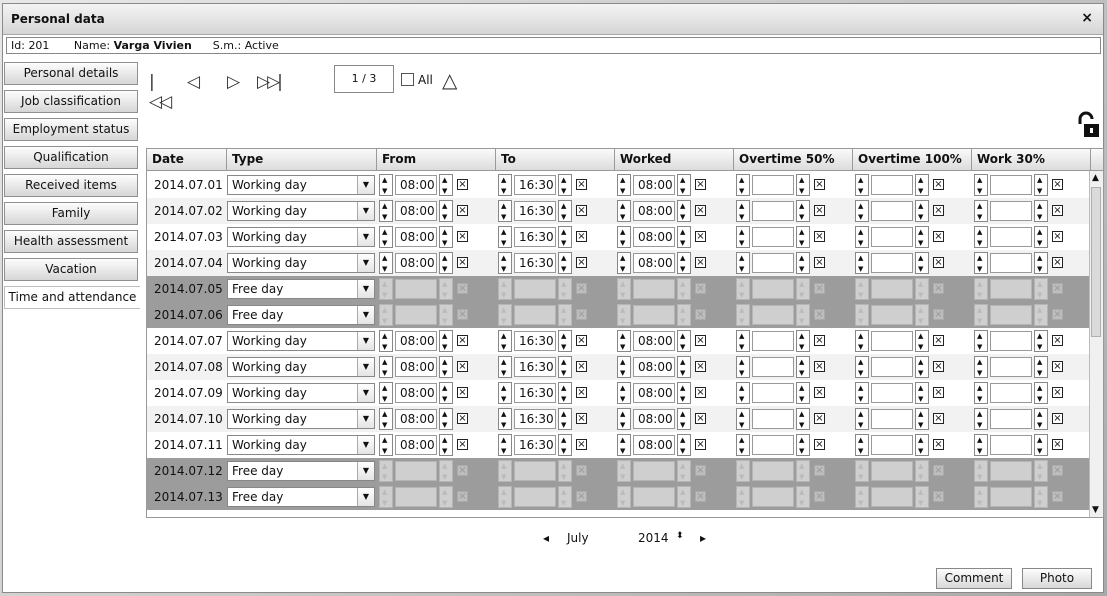 This screenshot has width=1107, height=596. I want to click on all-checkbox-wrap: All, so click(417, 80).